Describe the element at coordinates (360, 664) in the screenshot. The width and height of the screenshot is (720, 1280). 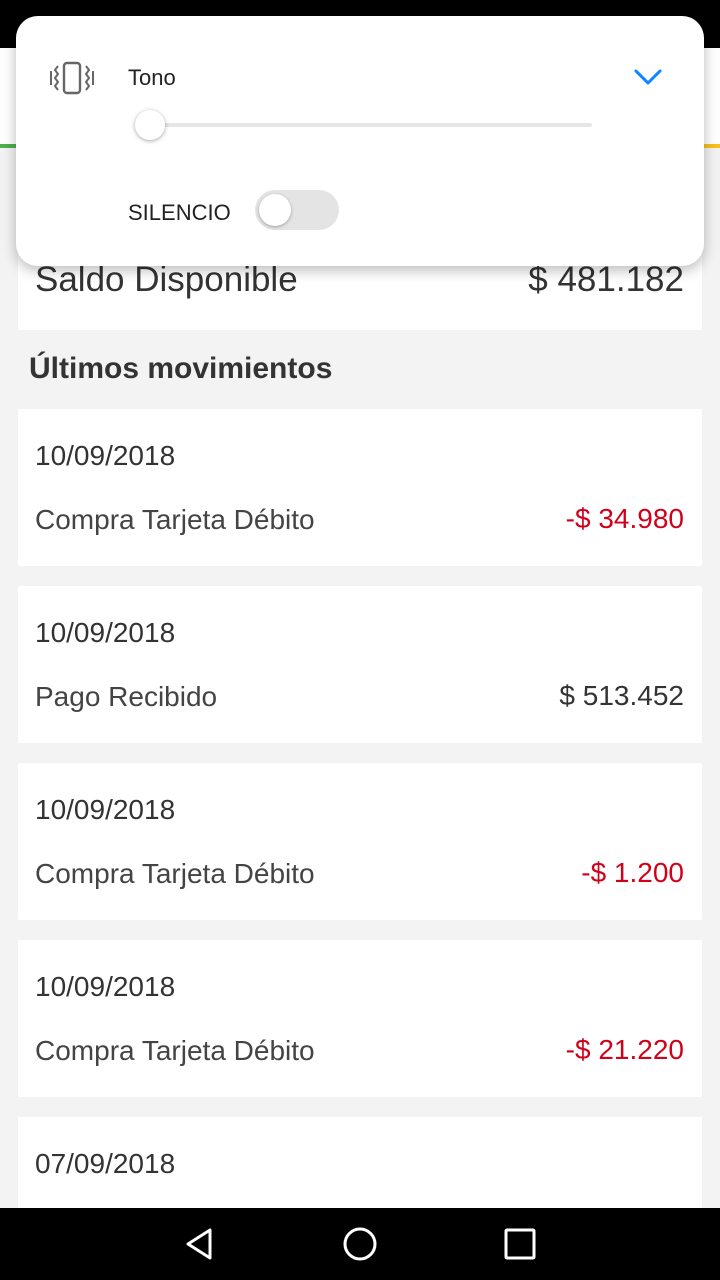
I see `movement-card: 10/09/2018 Pago Recibido $ 513.452` at that location.